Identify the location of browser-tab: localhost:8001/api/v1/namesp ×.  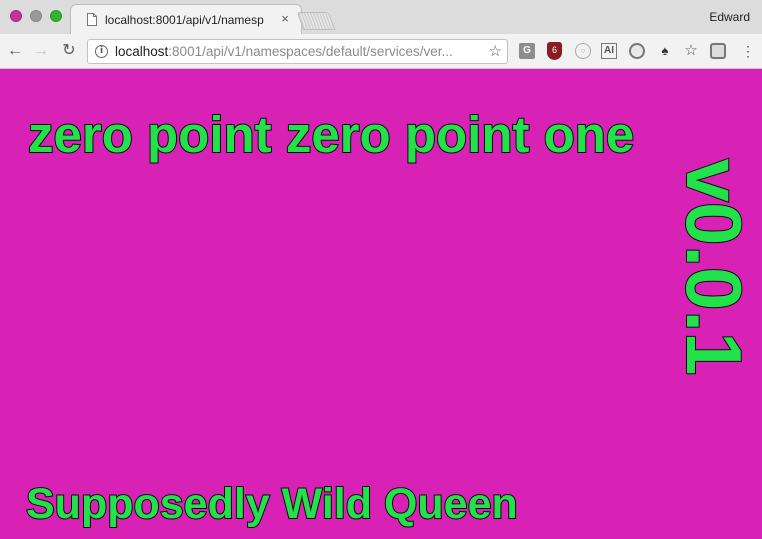
(186, 19).